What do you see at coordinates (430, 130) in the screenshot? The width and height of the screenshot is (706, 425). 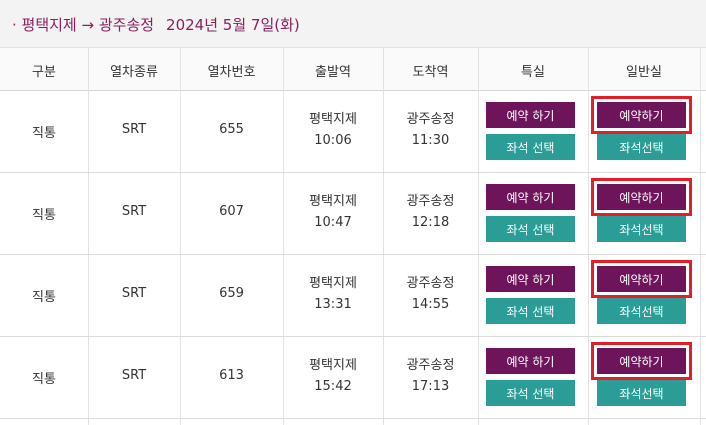 I see `cell-arrival: 광주송정 11:30` at bounding box center [430, 130].